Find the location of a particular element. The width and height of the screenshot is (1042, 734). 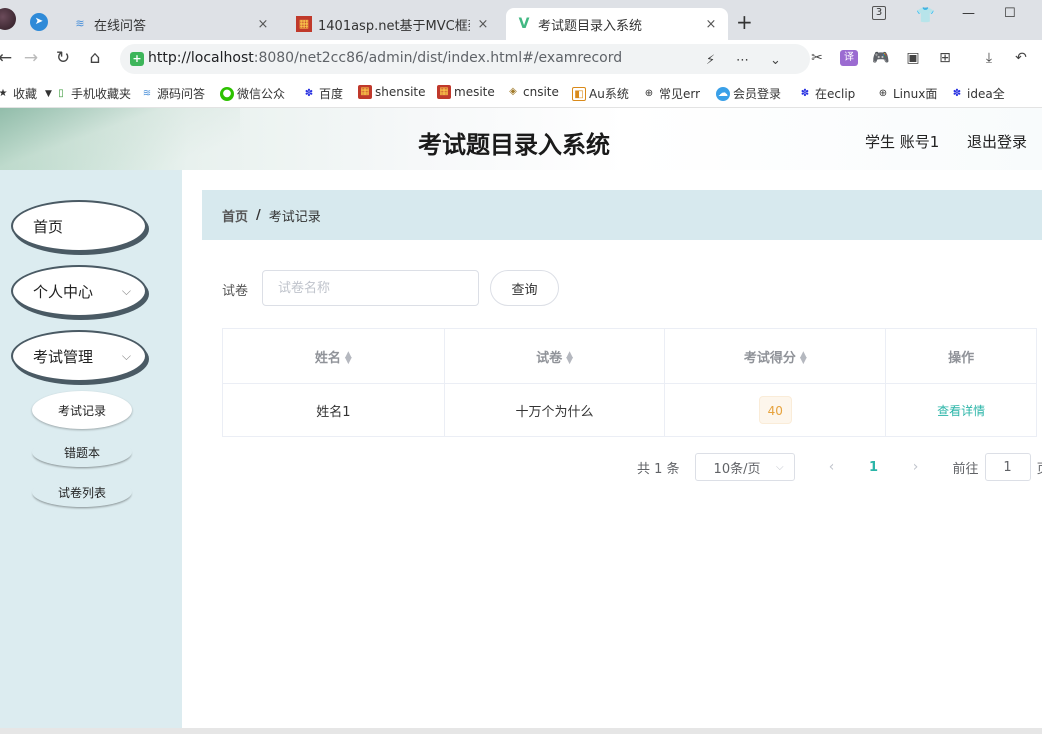

bookmark-item: ✽ idea全 is located at coordinates (977, 93).